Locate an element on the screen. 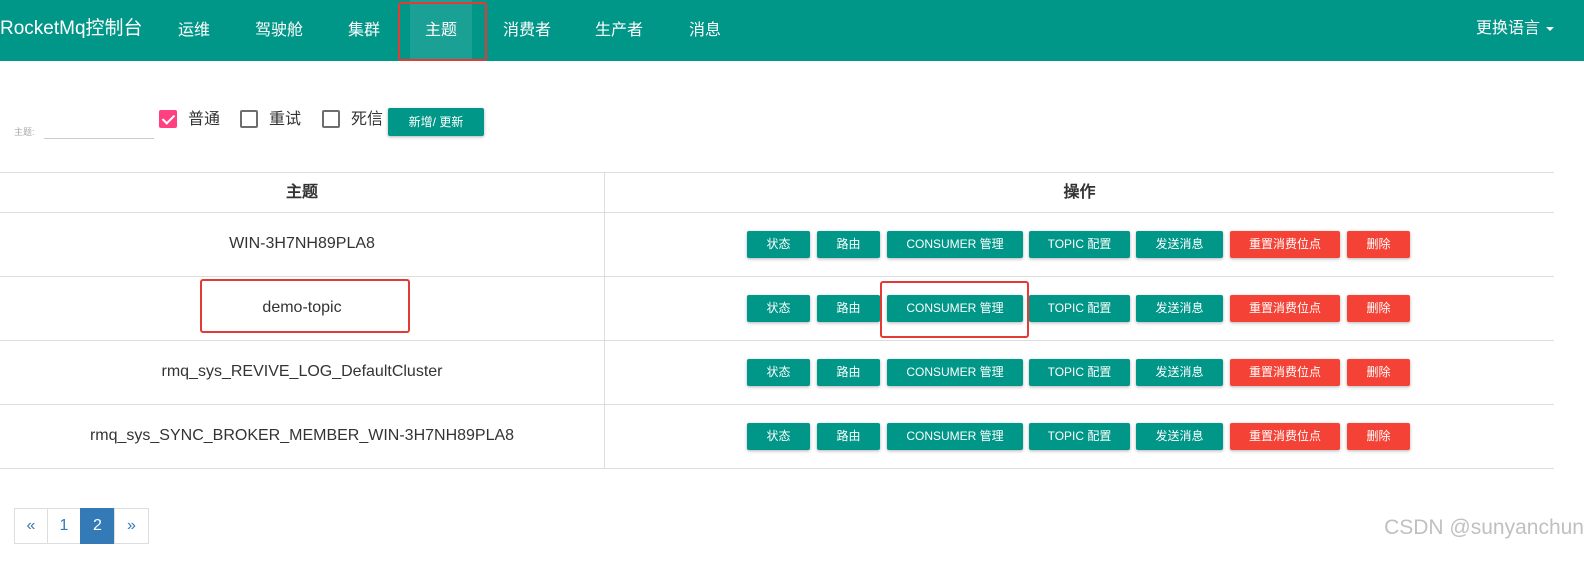  topic-name-cell: demo-topic is located at coordinates (302, 308).